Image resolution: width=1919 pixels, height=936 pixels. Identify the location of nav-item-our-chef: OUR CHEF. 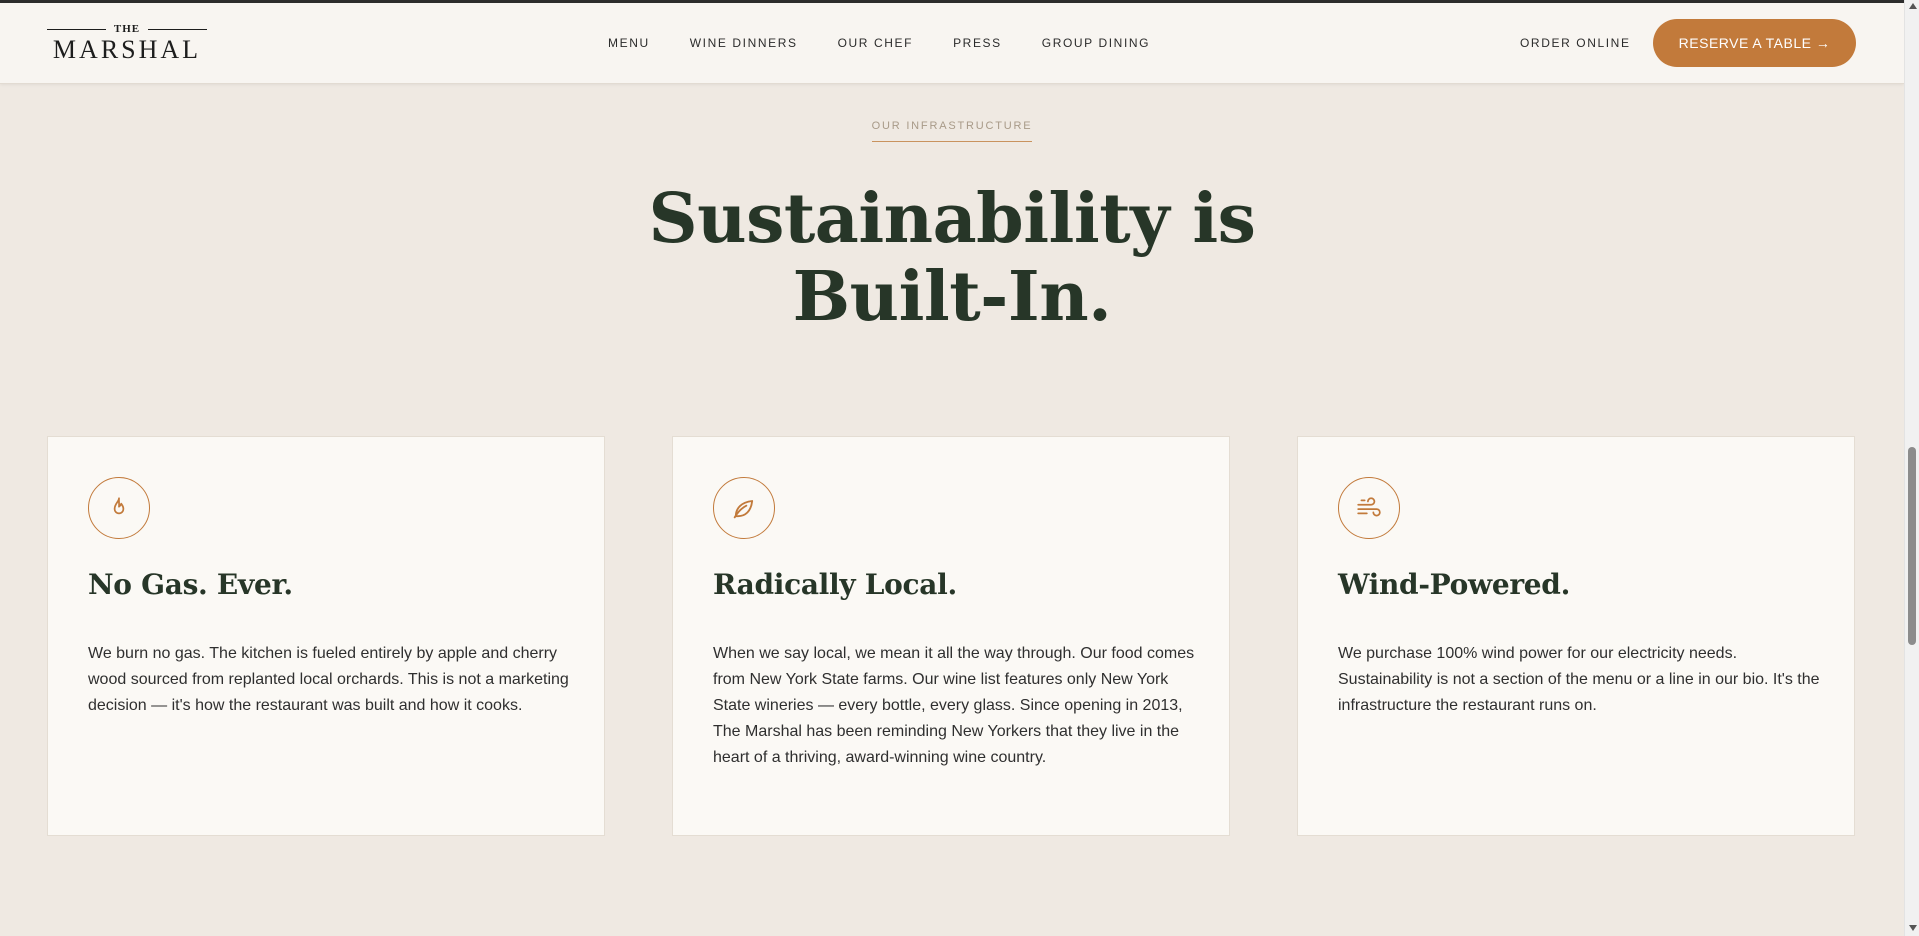
(875, 43).